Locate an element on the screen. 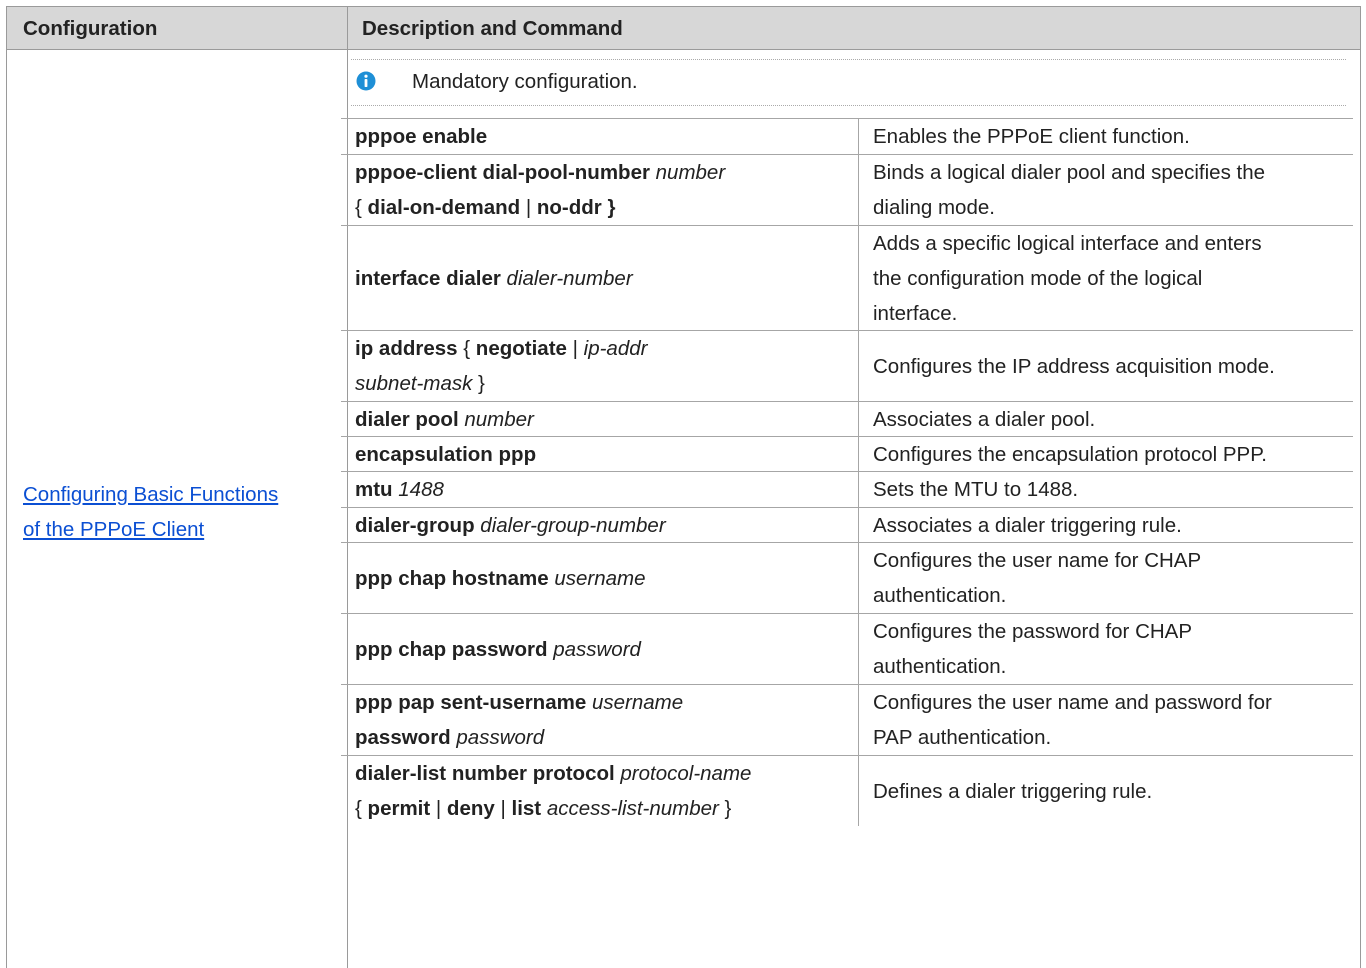 The width and height of the screenshot is (1366, 968). description-line: interface. is located at coordinates (915, 313).